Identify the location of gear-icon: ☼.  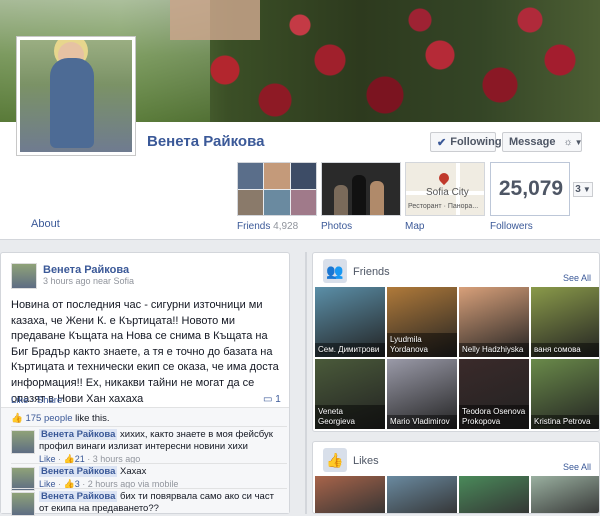
(567, 142).